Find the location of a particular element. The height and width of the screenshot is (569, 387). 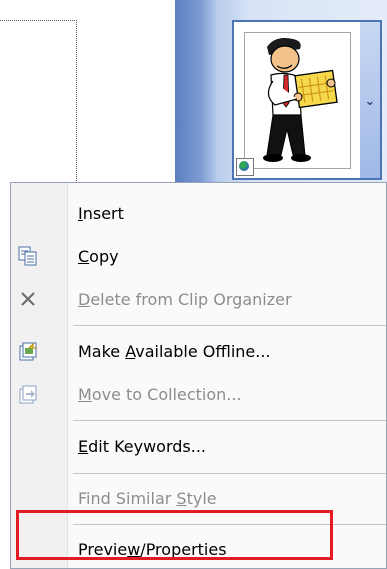

menu-item-label: Delete from Clip Organizer is located at coordinates (185, 299).